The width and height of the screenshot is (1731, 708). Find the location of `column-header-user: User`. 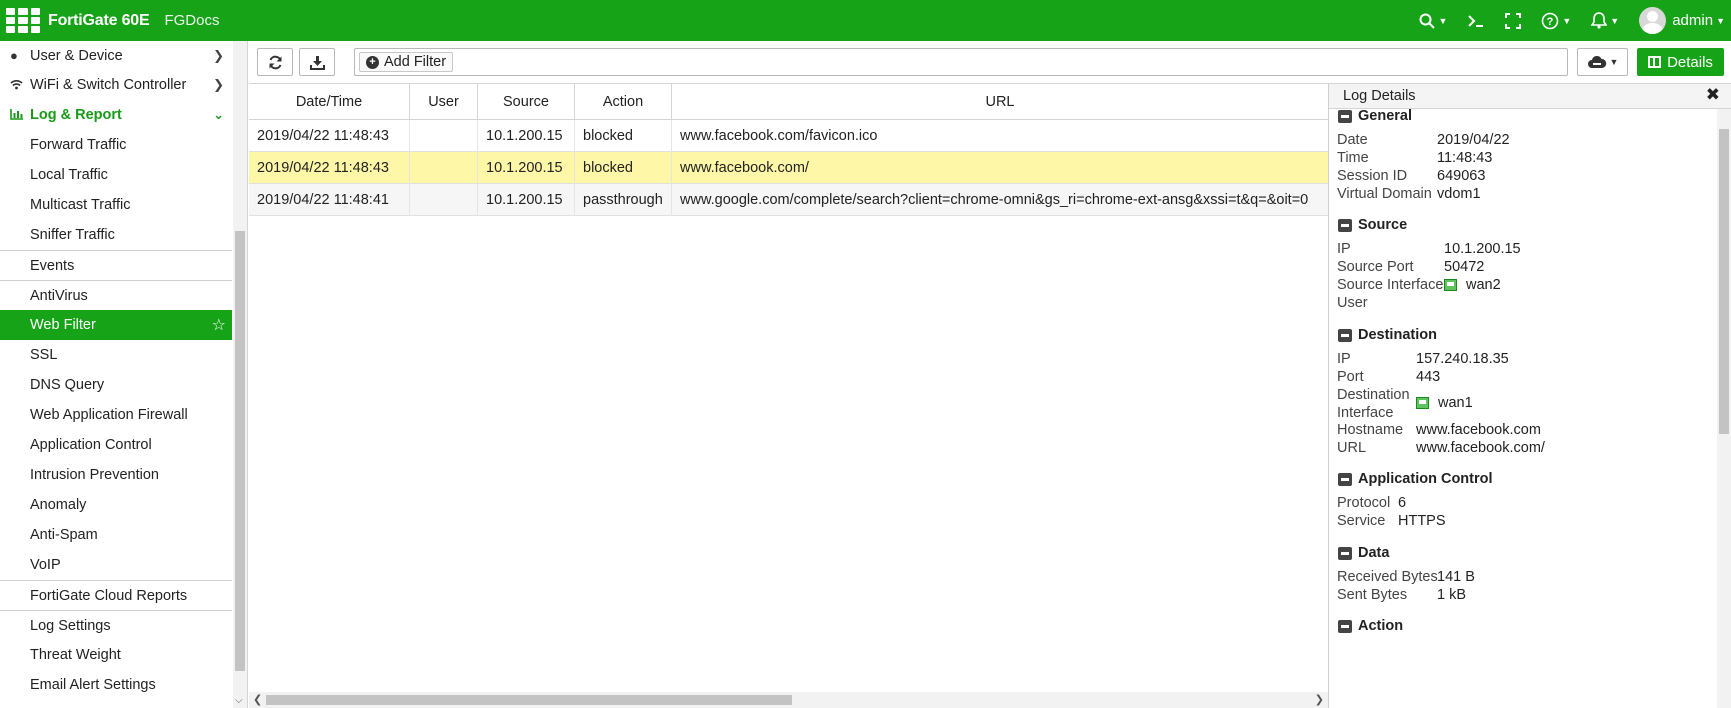

column-header-user: User is located at coordinates (444, 102).